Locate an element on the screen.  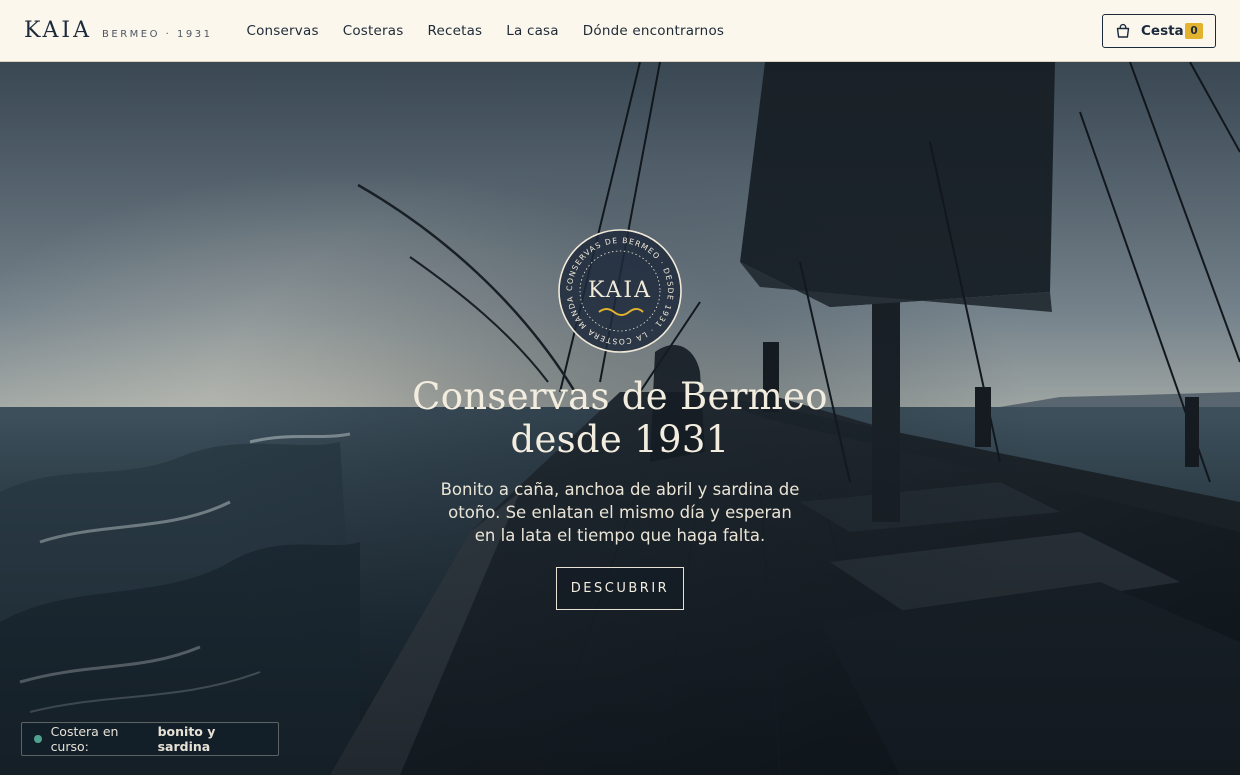
nav-item-donde-encontrarnos: Dónde encontrarnos is located at coordinates (653, 31).